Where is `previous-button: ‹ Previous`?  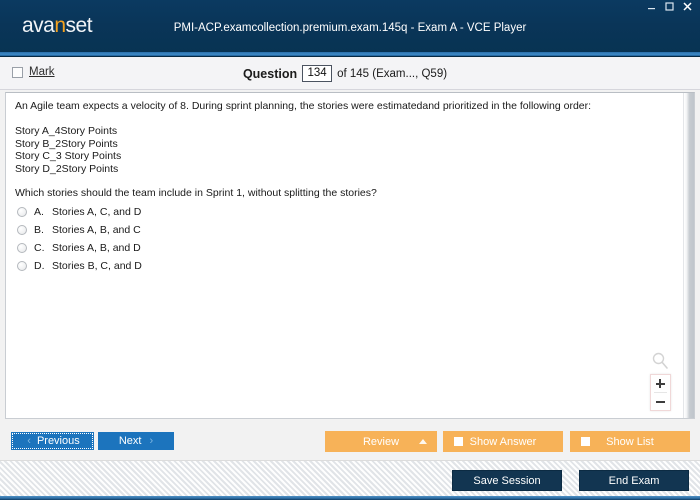
previous-button: ‹ Previous is located at coordinates (52, 441).